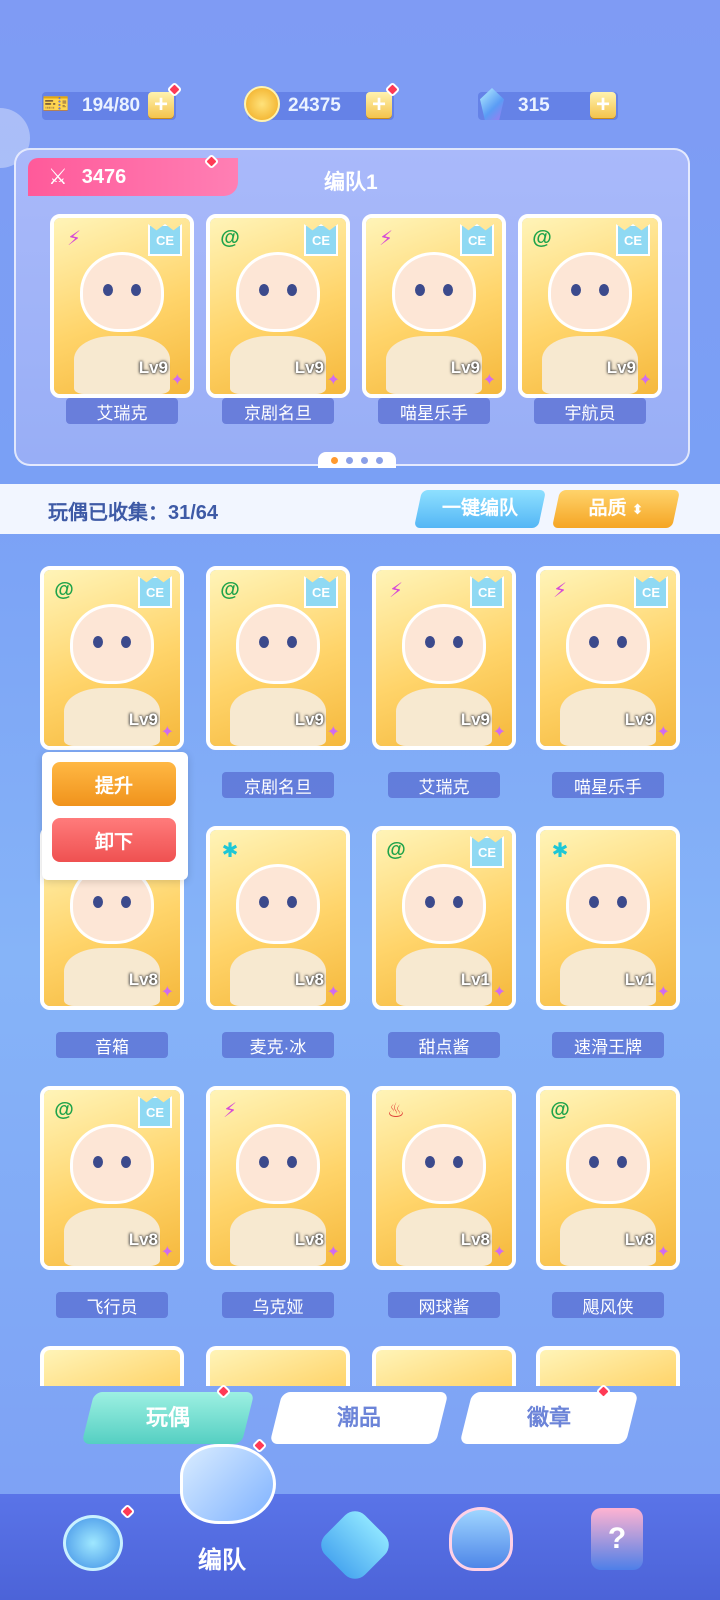  I want to click on character-name: 甜点酱, so click(444, 1045).